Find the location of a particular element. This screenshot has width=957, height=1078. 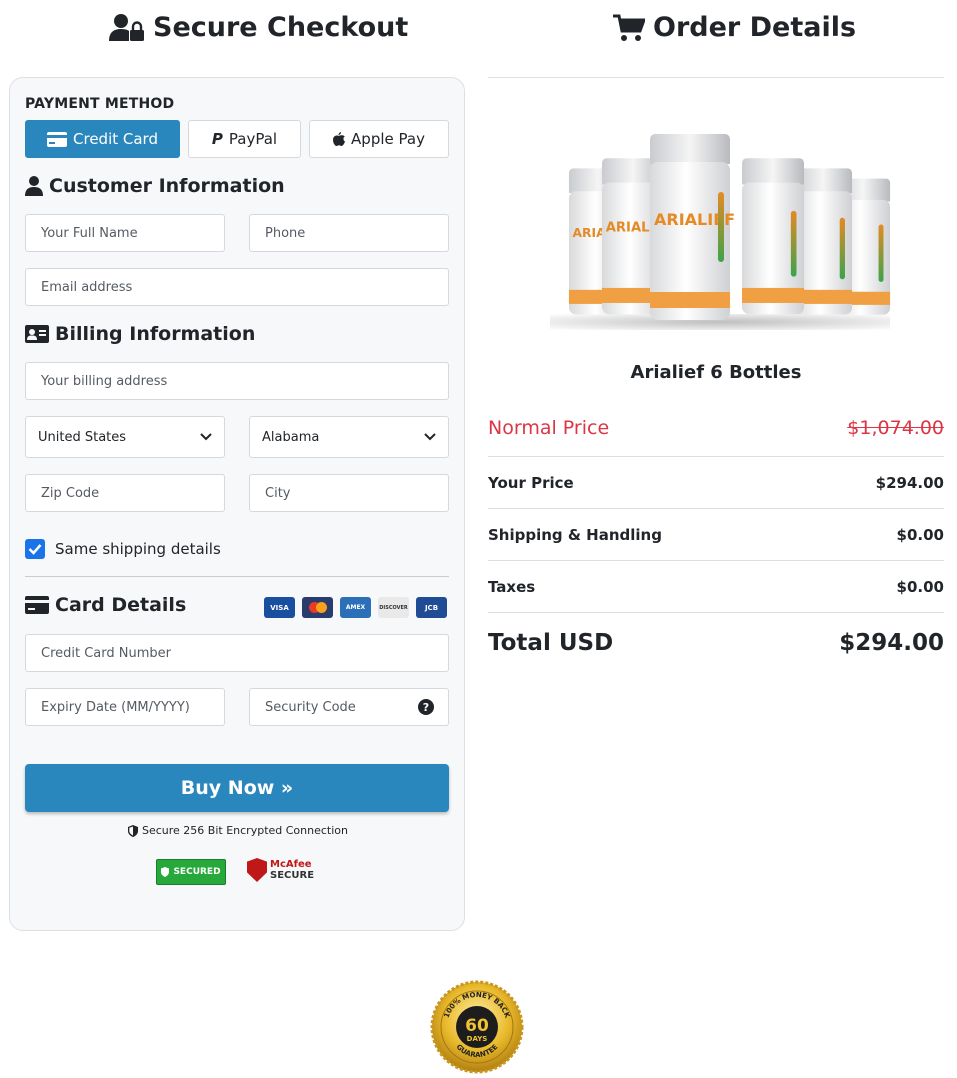

your-price-row: Your Price $294.00 is located at coordinates (716, 483).